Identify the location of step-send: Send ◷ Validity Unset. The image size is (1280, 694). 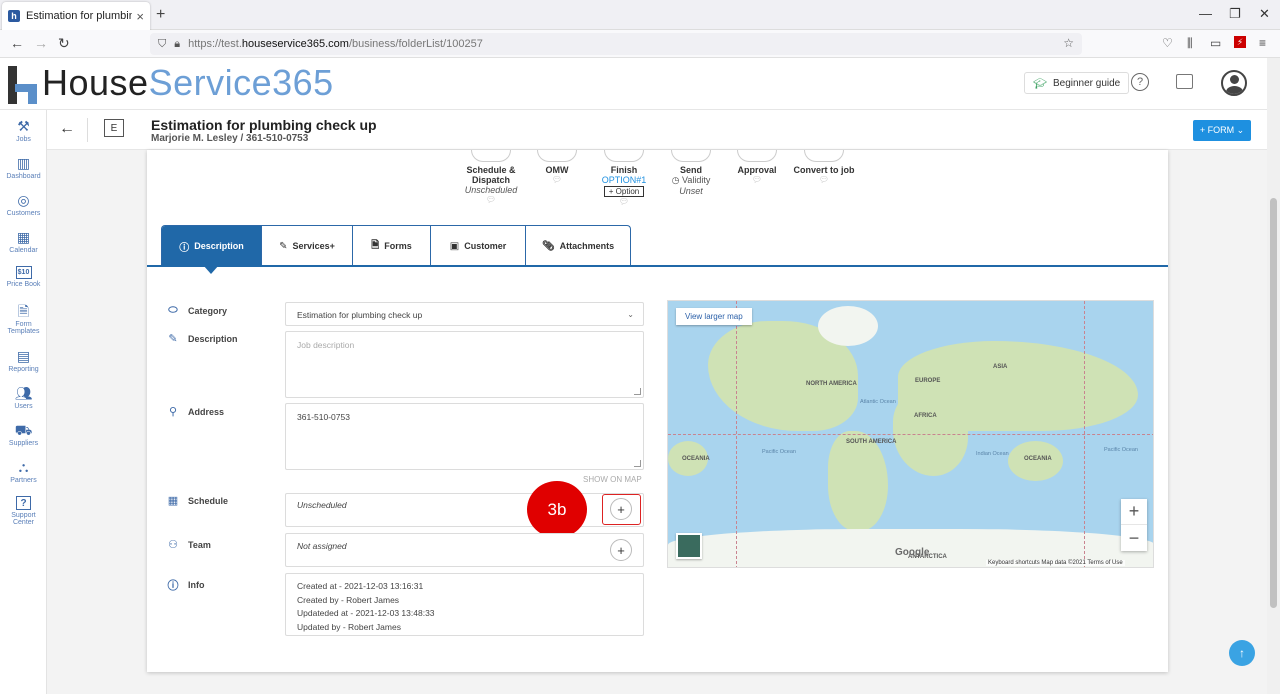
(691, 173).